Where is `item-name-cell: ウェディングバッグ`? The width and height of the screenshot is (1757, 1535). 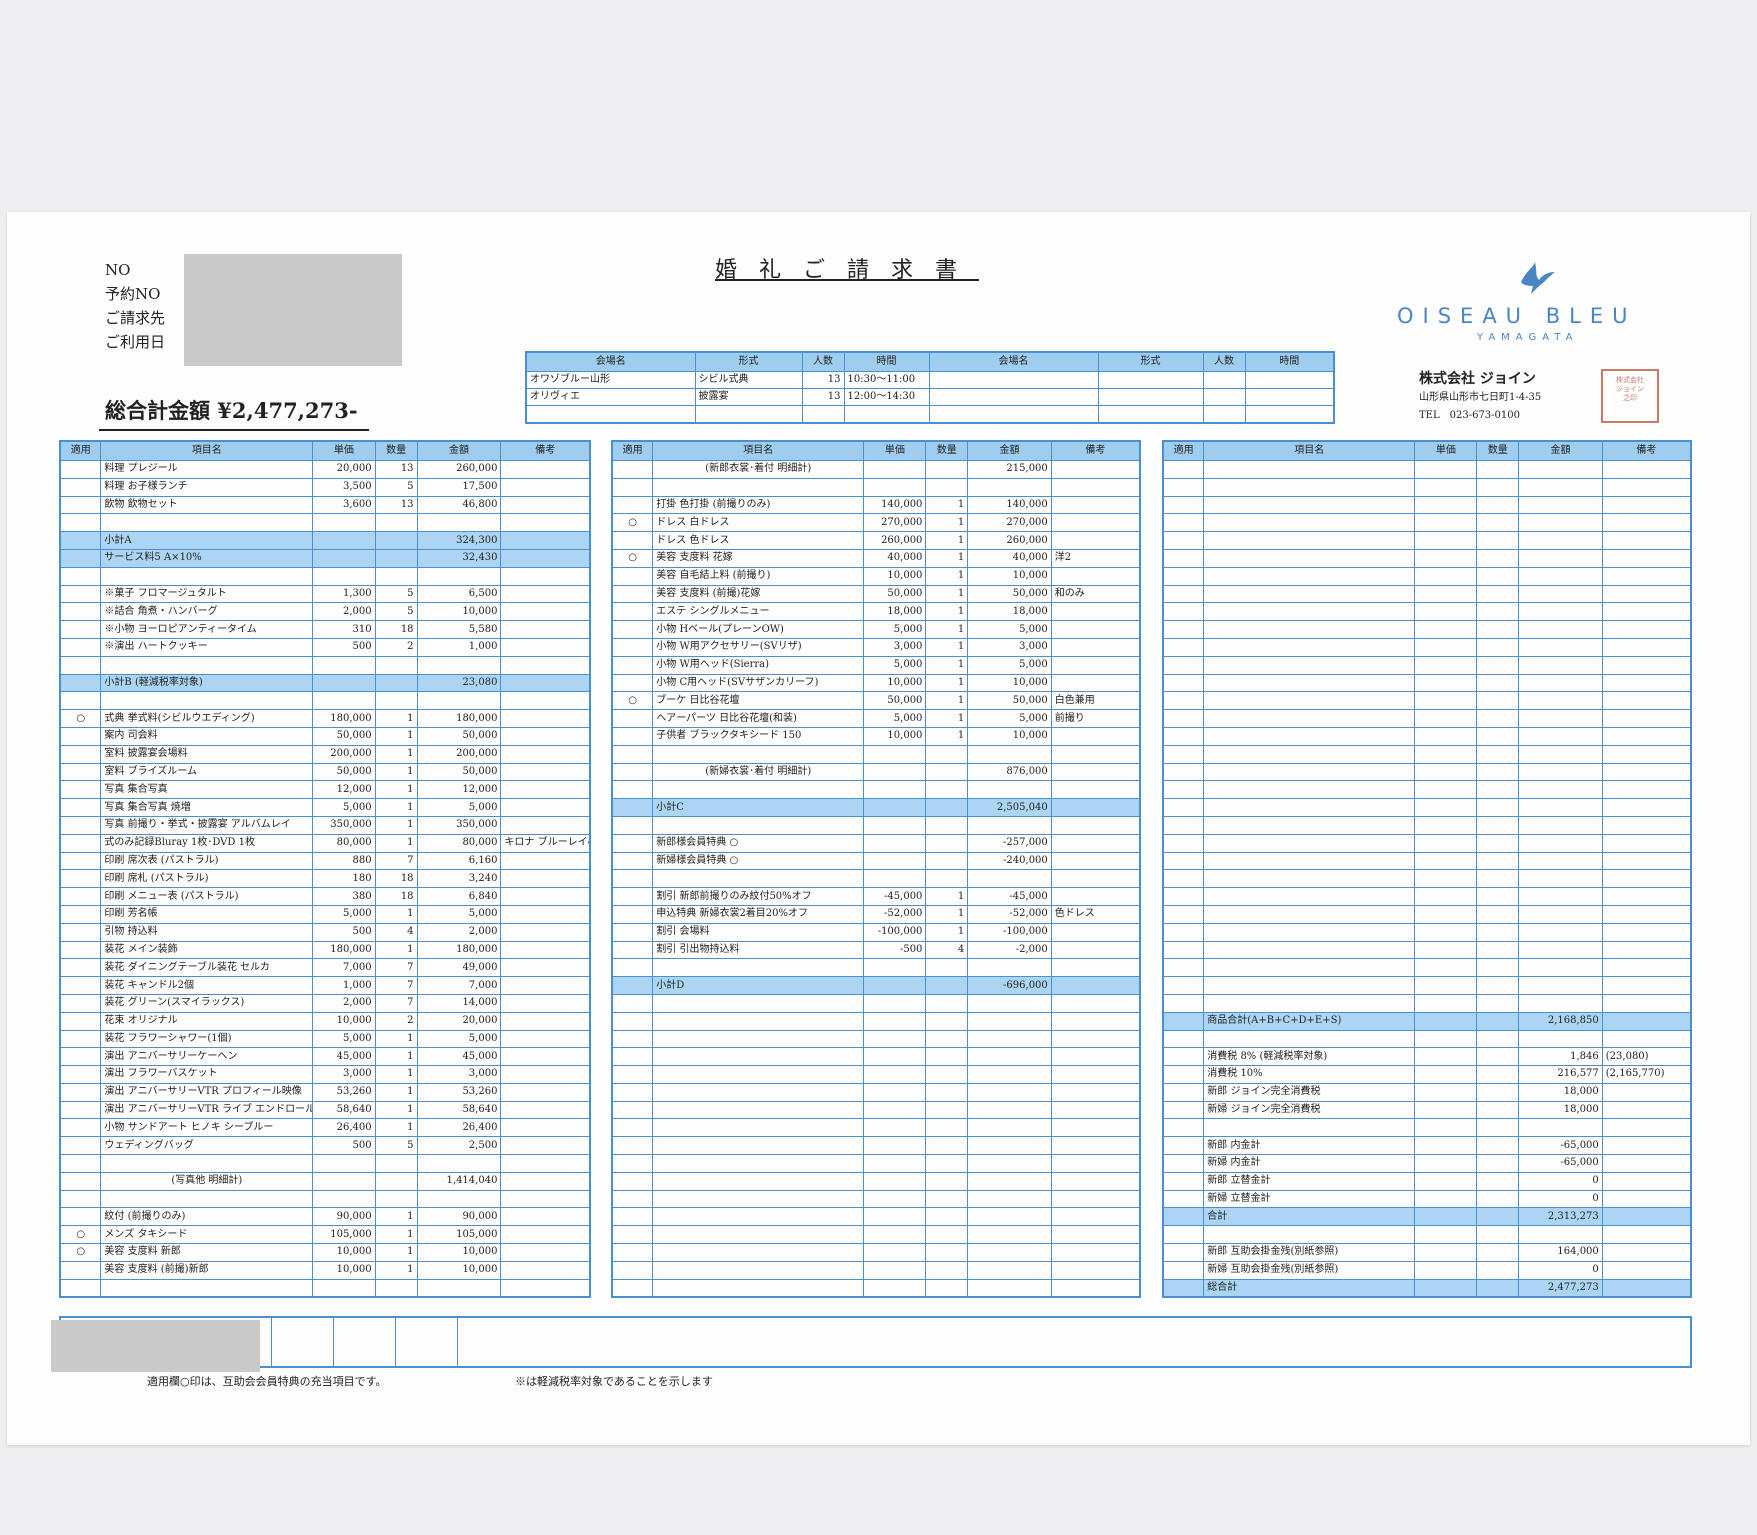
item-name-cell: ウェディングバッグ is located at coordinates (207, 1146).